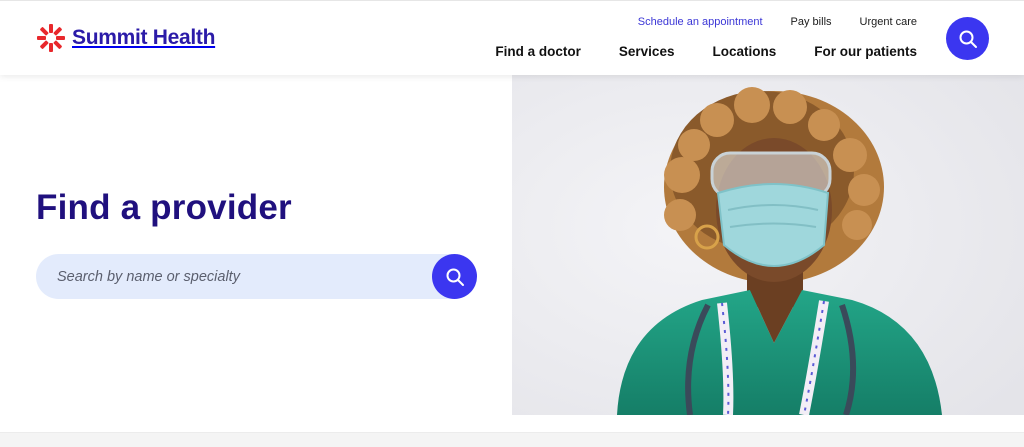 This screenshot has width=1024, height=447. What do you see at coordinates (865, 51) in the screenshot?
I see `nav-for-our-patients: For our patients` at bounding box center [865, 51].